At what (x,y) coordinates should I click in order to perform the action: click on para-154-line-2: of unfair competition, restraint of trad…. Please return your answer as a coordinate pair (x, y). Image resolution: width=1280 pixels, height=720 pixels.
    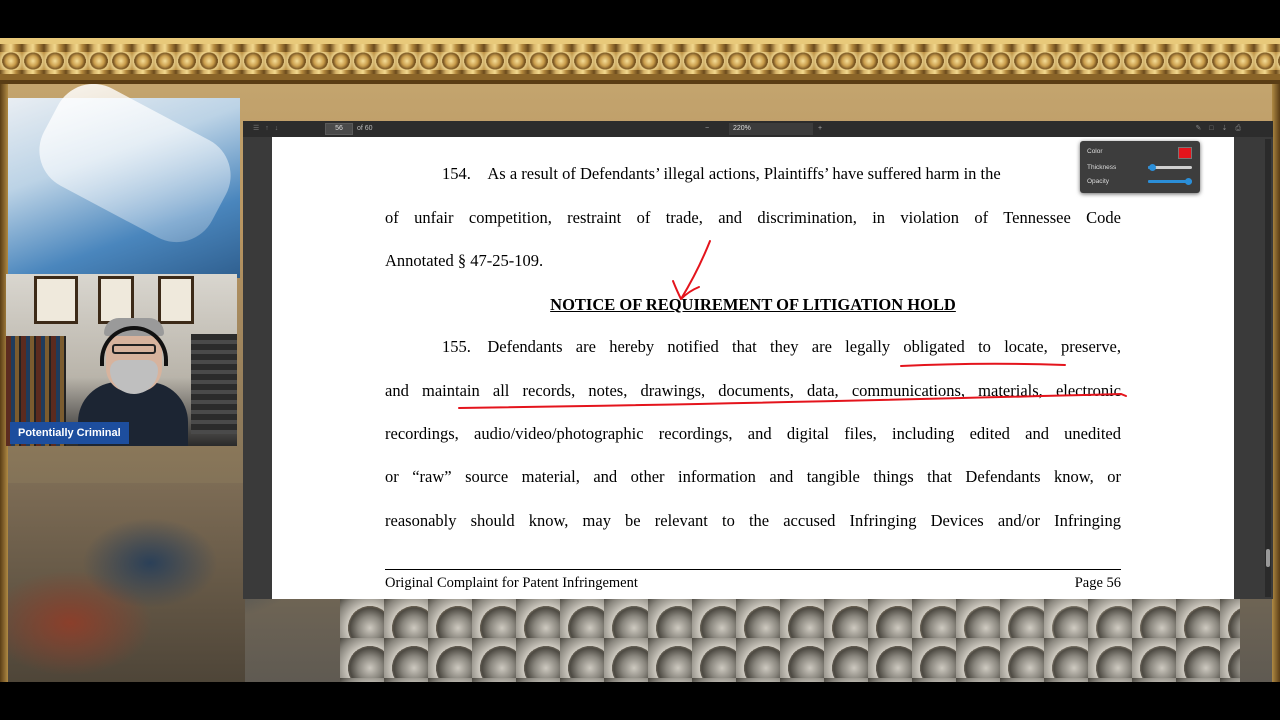
    Looking at the image, I should click on (753, 217).